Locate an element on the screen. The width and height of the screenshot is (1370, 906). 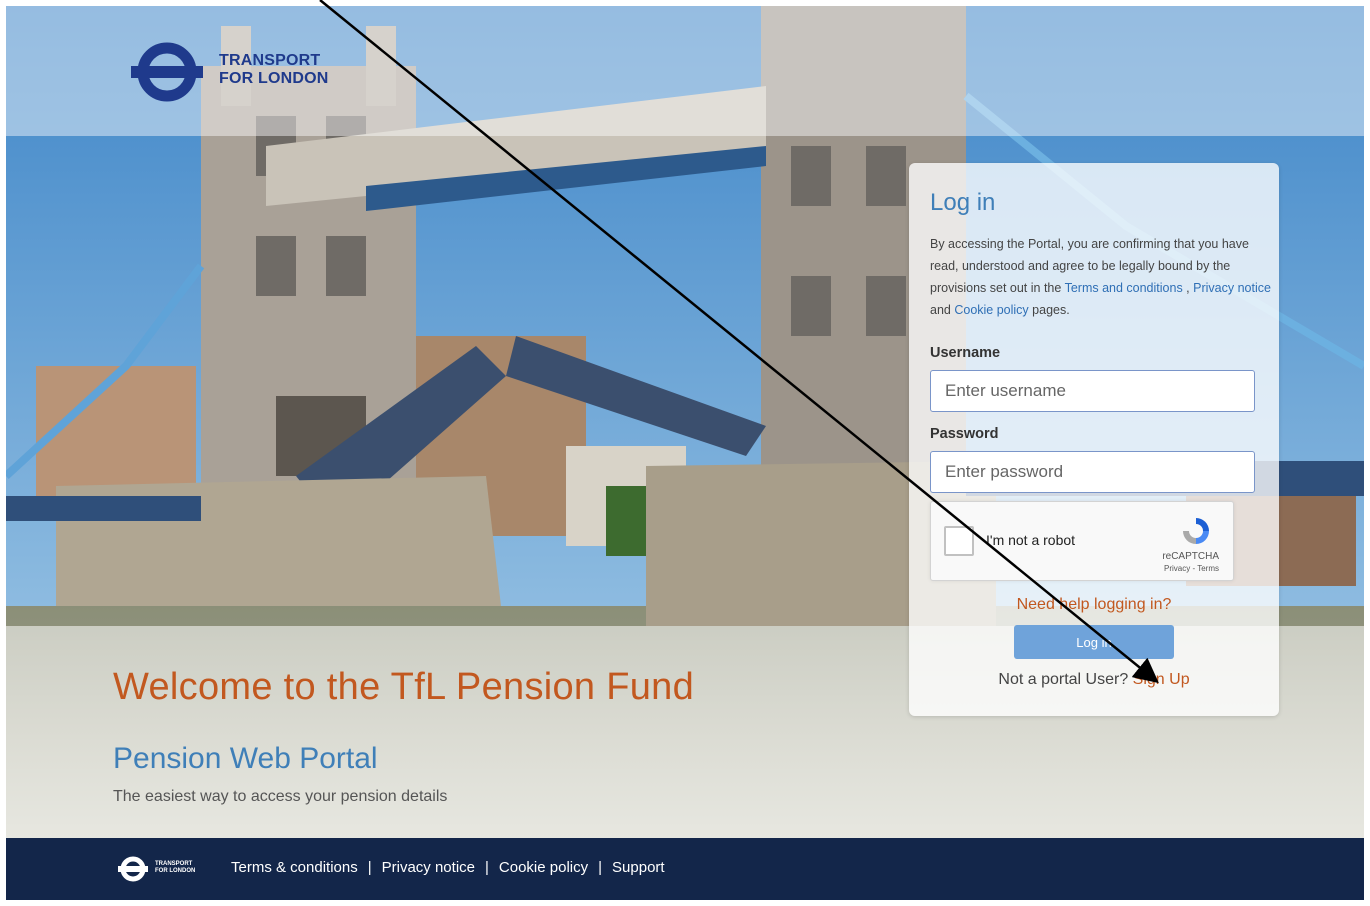
footer-logo-text: TRANSPORT FOR LONDON is located at coordinates (175, 868).